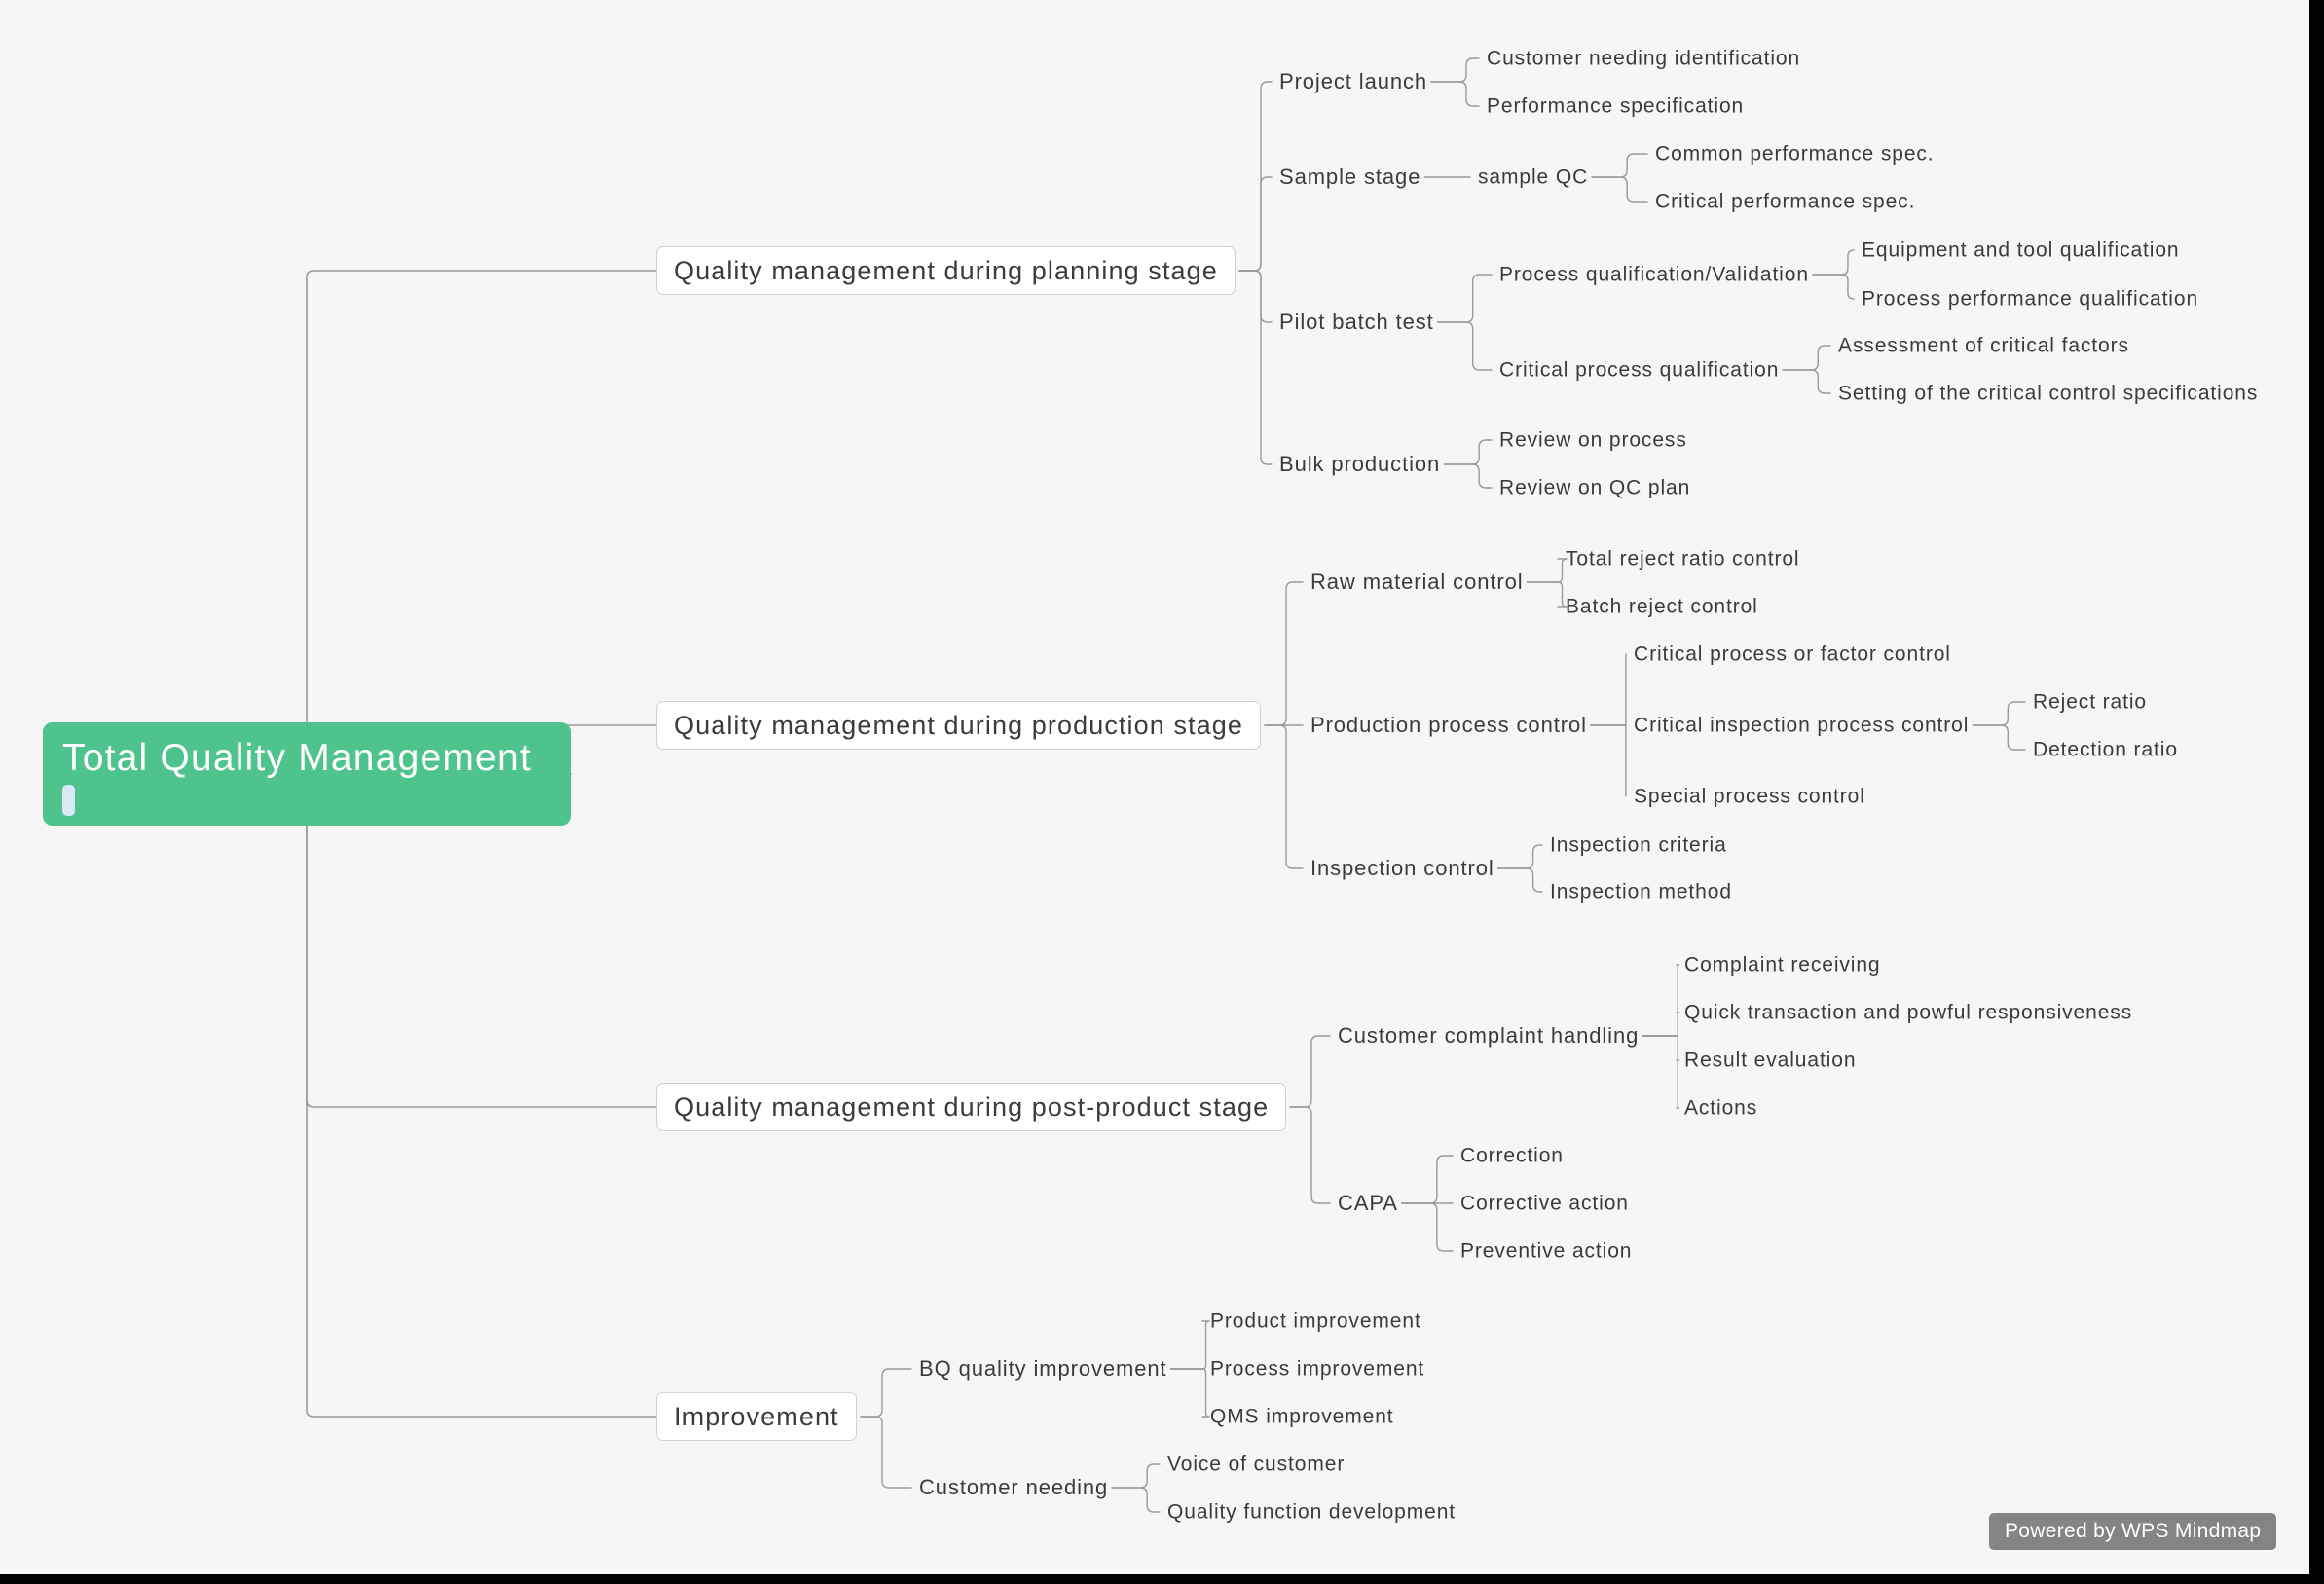 The width and height of the screenshot is (2324, 1584). What do you see at coordinates (1546, 1252) in the screenshot?
I see `node-preventive-action: Preventive action` at bounding box center [1546, 1252].